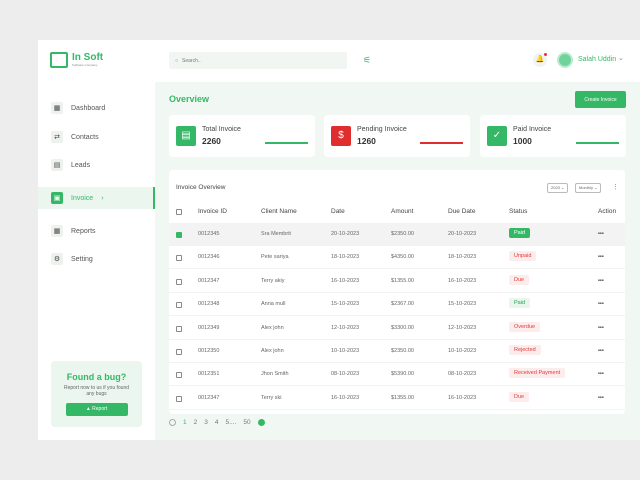  Describe the element at coordinates (338, 211) in the screenshot. I see `column-header: Date` at that location.